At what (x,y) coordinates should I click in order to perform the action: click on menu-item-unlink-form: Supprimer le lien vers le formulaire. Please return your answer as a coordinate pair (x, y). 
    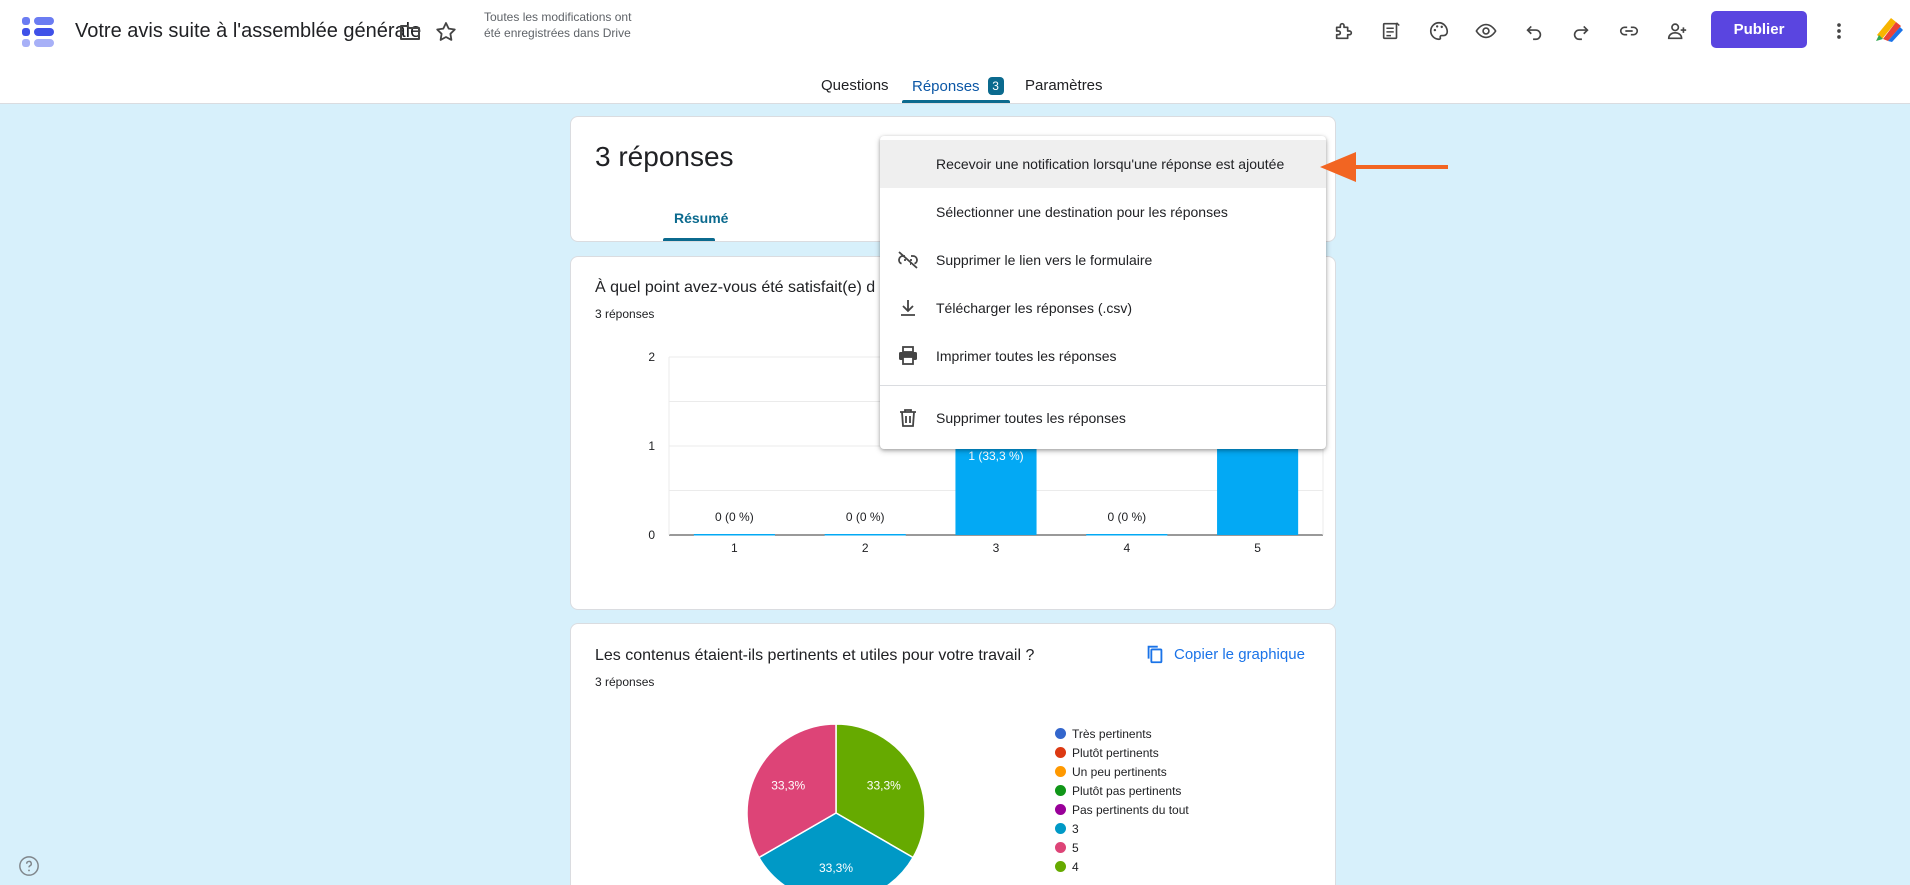
    Looking at the image, I should click on (1103, 260).